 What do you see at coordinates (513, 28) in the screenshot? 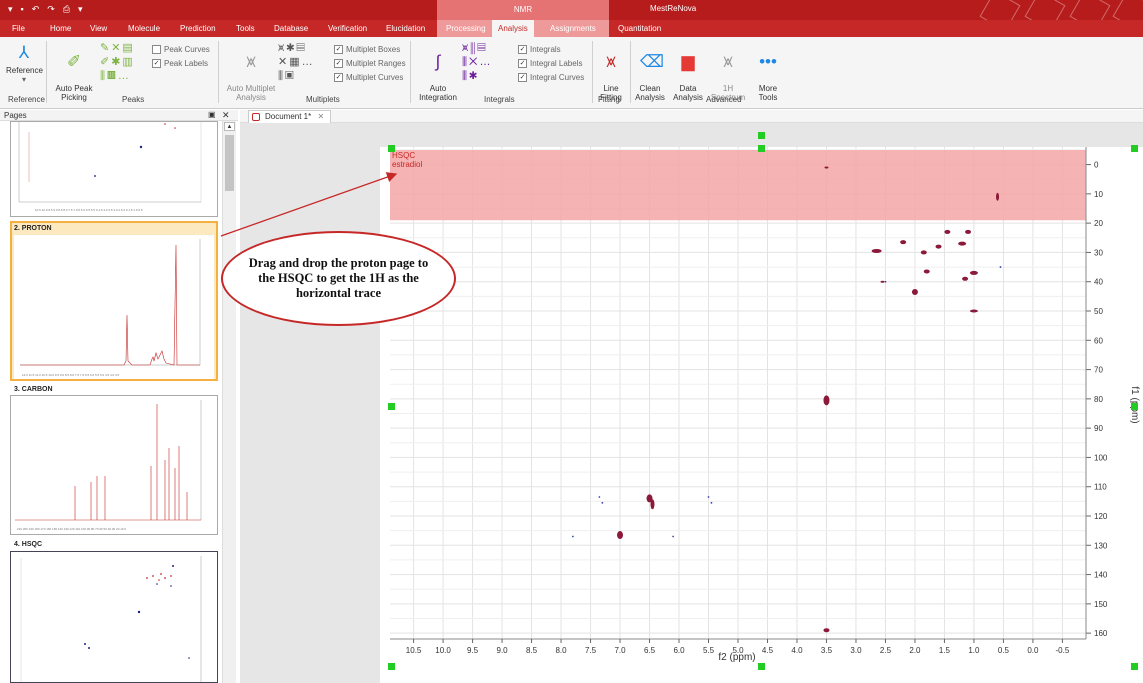
I see `menu-analysis: Analysis` at bounding box center [513, 28].